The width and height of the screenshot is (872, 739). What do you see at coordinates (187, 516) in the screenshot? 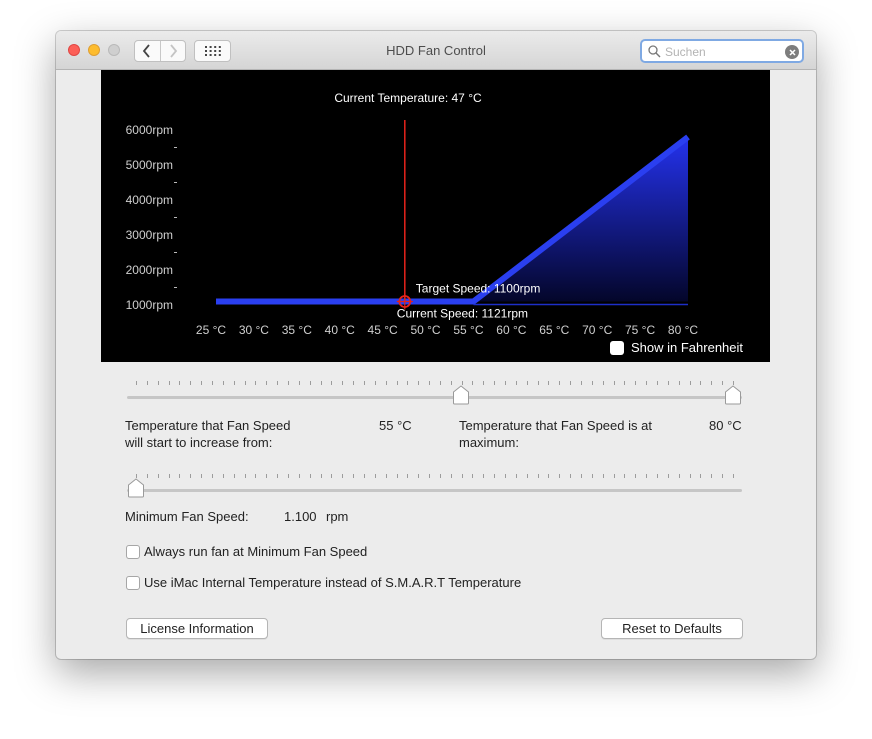
I see `minimum-speed-label: Minimum Fan Speed:` at bounding box center [187, 516].